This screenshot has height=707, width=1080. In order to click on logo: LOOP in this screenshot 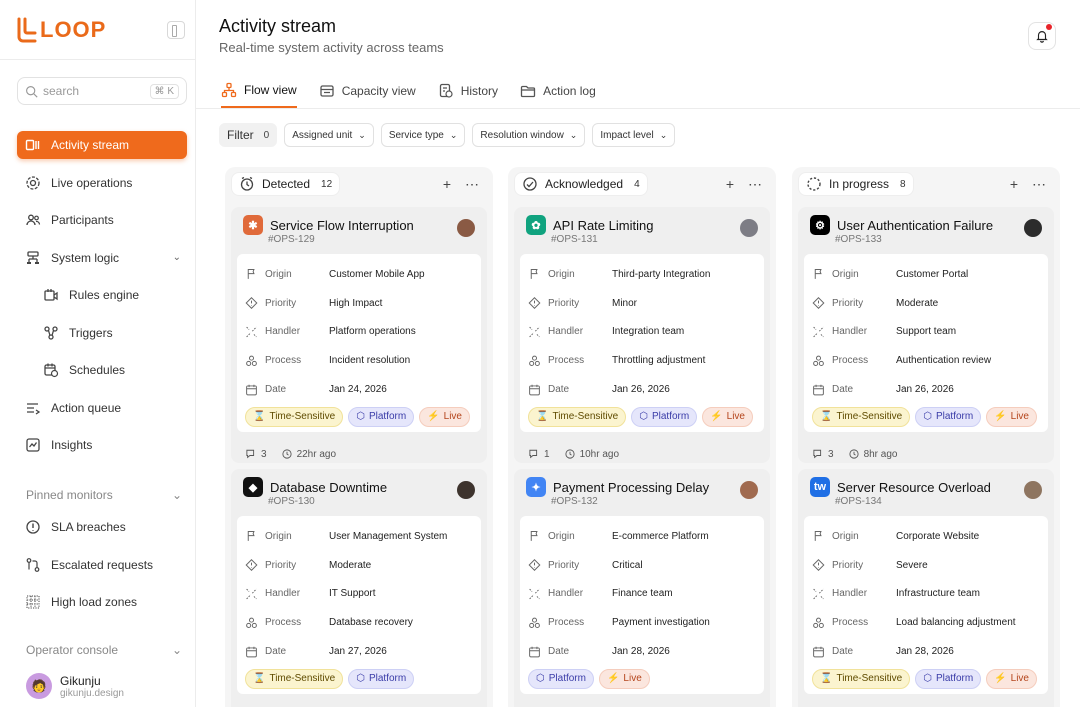, I will do `click(61, 30)`.